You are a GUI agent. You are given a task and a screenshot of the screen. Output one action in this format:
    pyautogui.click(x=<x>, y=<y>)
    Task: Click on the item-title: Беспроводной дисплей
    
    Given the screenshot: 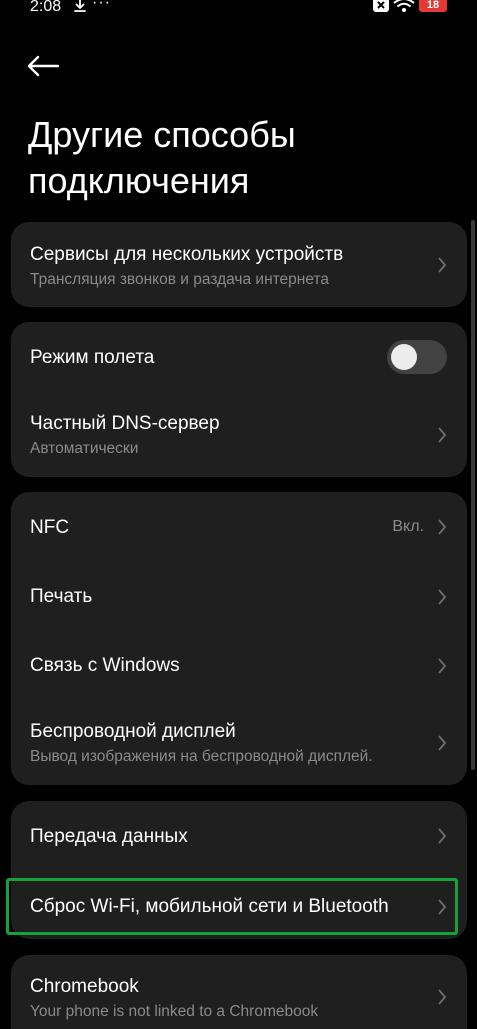 What is the action you would take?
    pyautogui.click(x=133, y=731)
    